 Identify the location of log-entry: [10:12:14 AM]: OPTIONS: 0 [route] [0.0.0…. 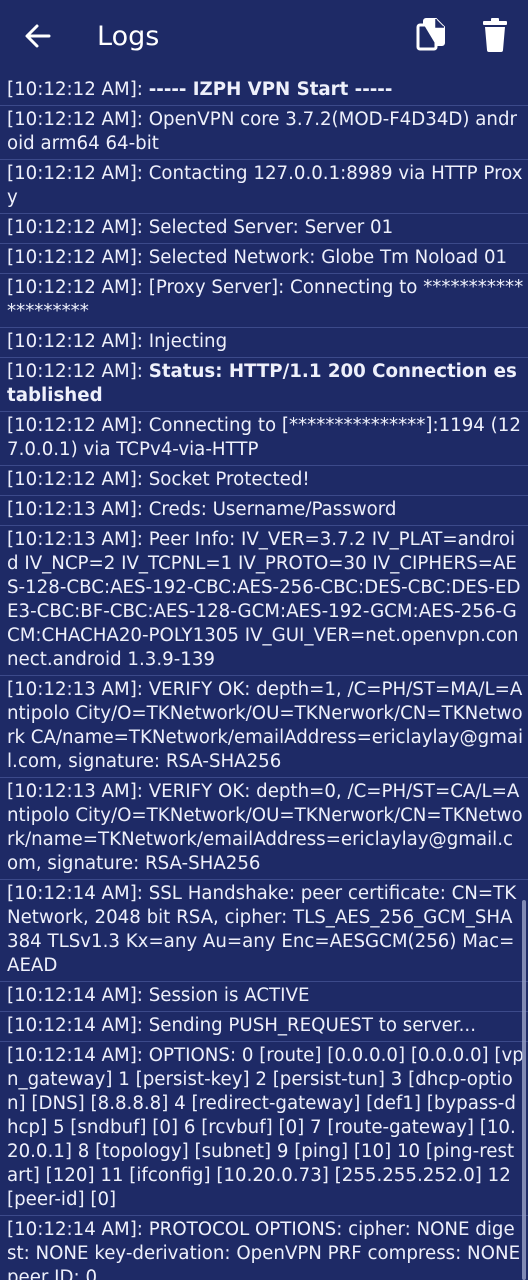
(264, 1129).